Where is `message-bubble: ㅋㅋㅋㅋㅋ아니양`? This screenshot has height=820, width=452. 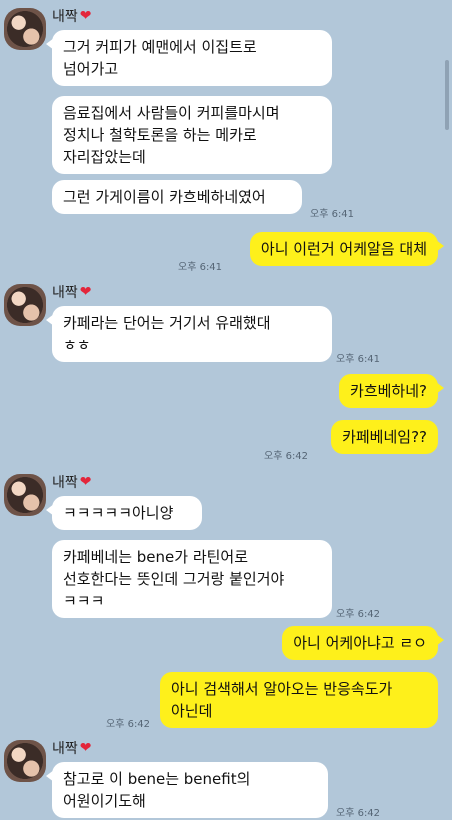
message-bubble: ㅋㅋㅋㅋㅋ아니양 is located at coordinates (124, 513).